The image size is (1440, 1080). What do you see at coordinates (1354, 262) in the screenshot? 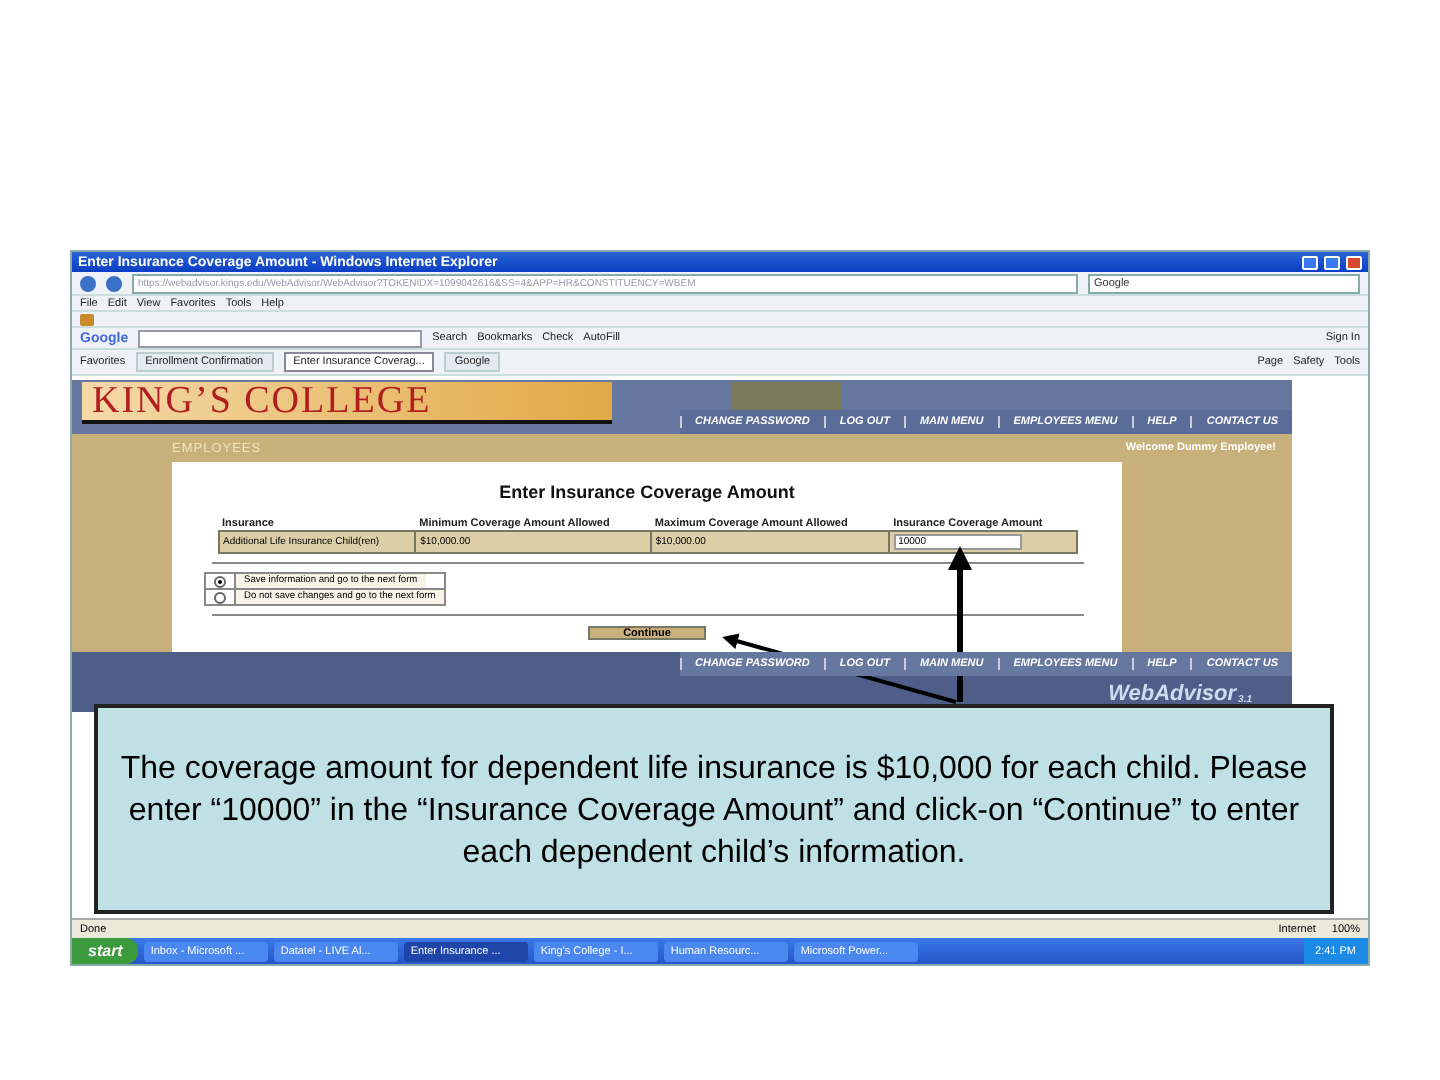
I see `close-icon` at bounding box center [1354, 262].